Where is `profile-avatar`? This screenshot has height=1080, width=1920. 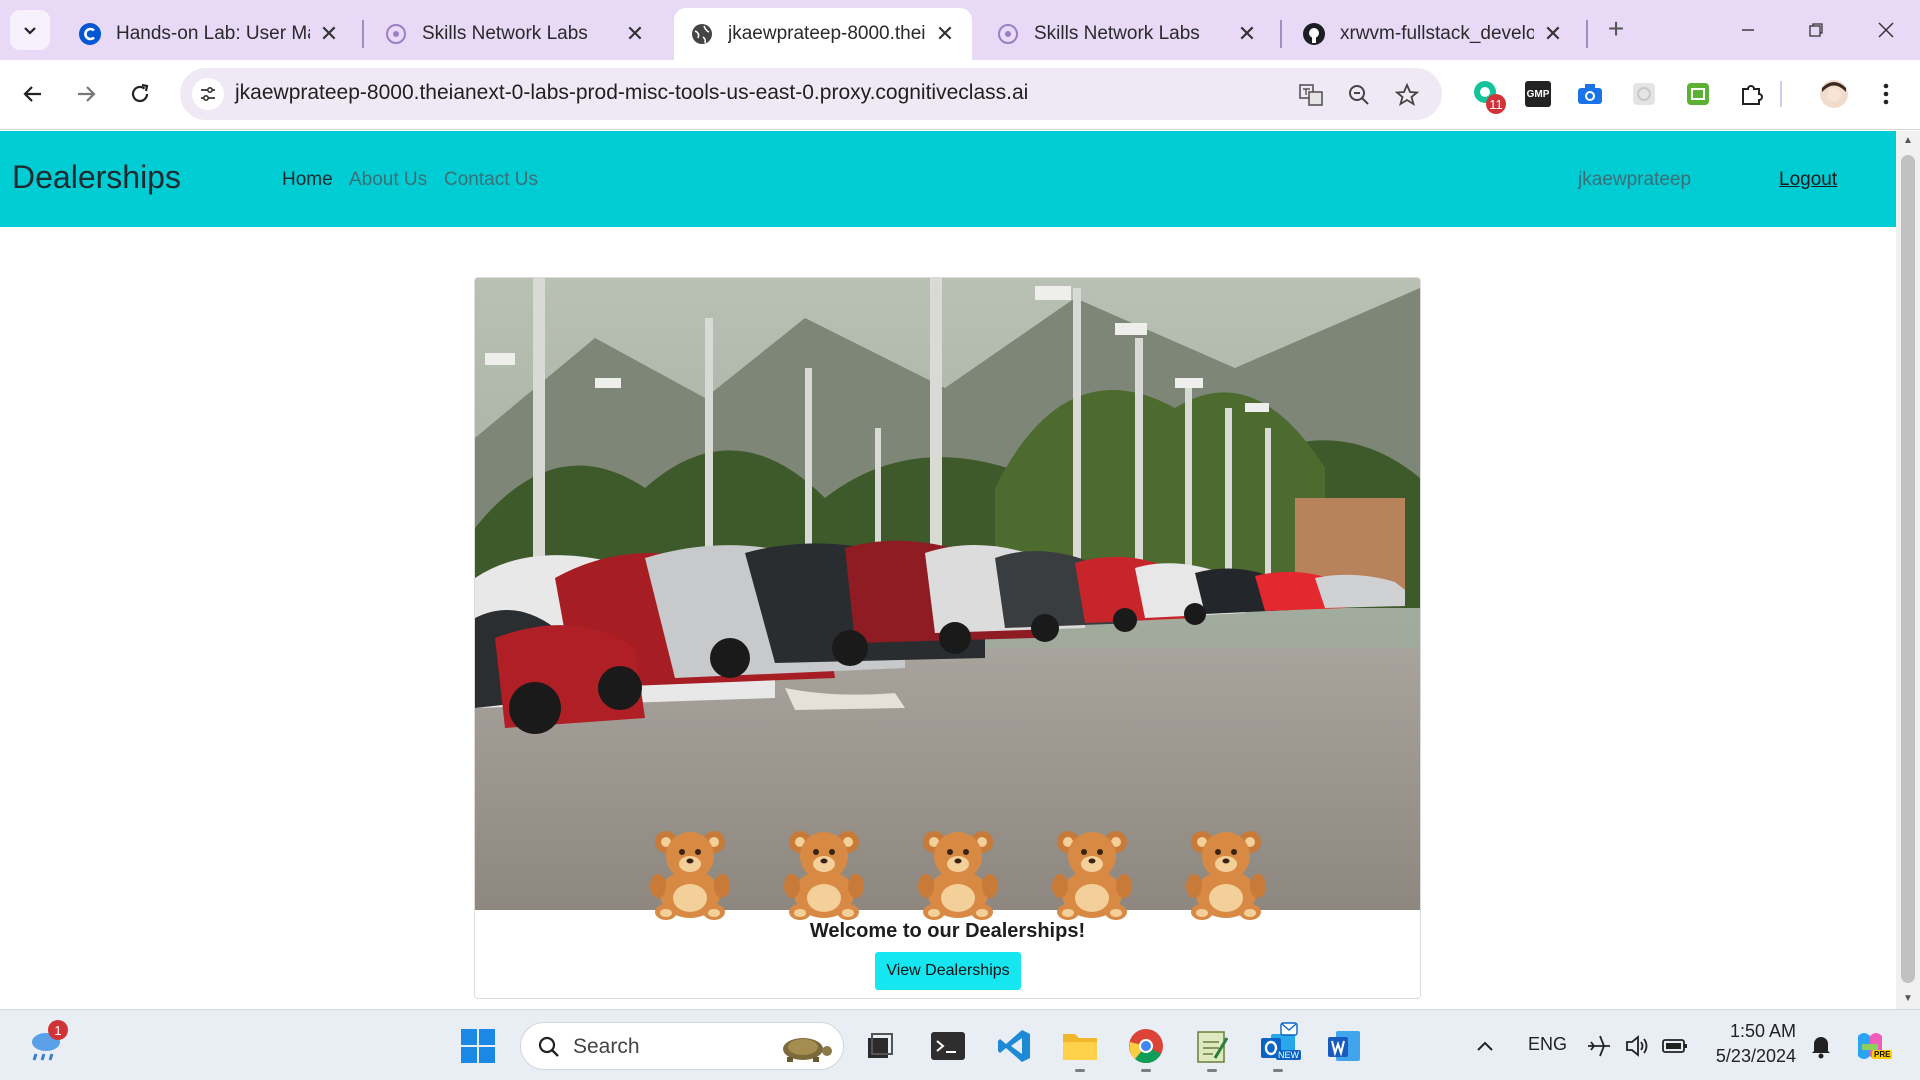
profile-avatar is located at coordinates (1834, 94).